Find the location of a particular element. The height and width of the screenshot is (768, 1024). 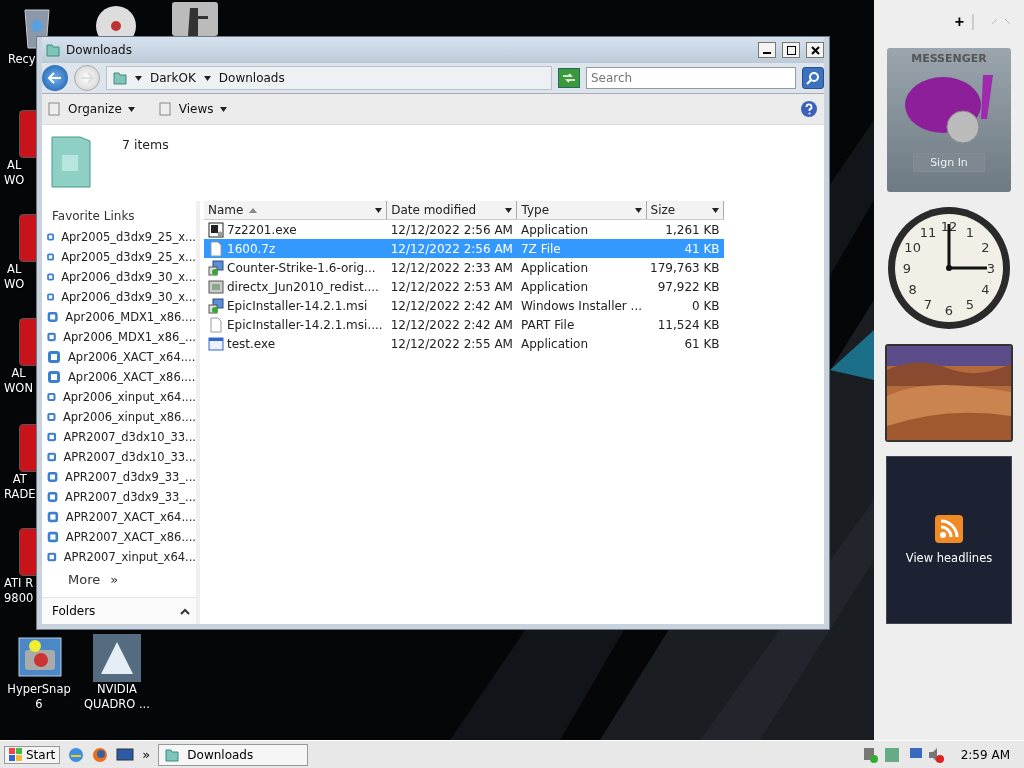

rss-icon is located at coordinates (949, 529).